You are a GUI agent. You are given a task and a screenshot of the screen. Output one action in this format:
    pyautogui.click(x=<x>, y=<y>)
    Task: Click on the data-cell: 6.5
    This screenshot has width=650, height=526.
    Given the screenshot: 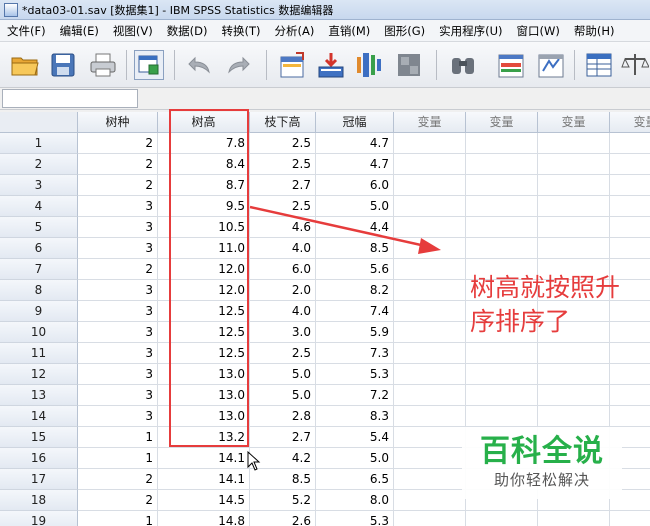 What is the action you would take?
    pyautogui.click(x=355, y=479)
    